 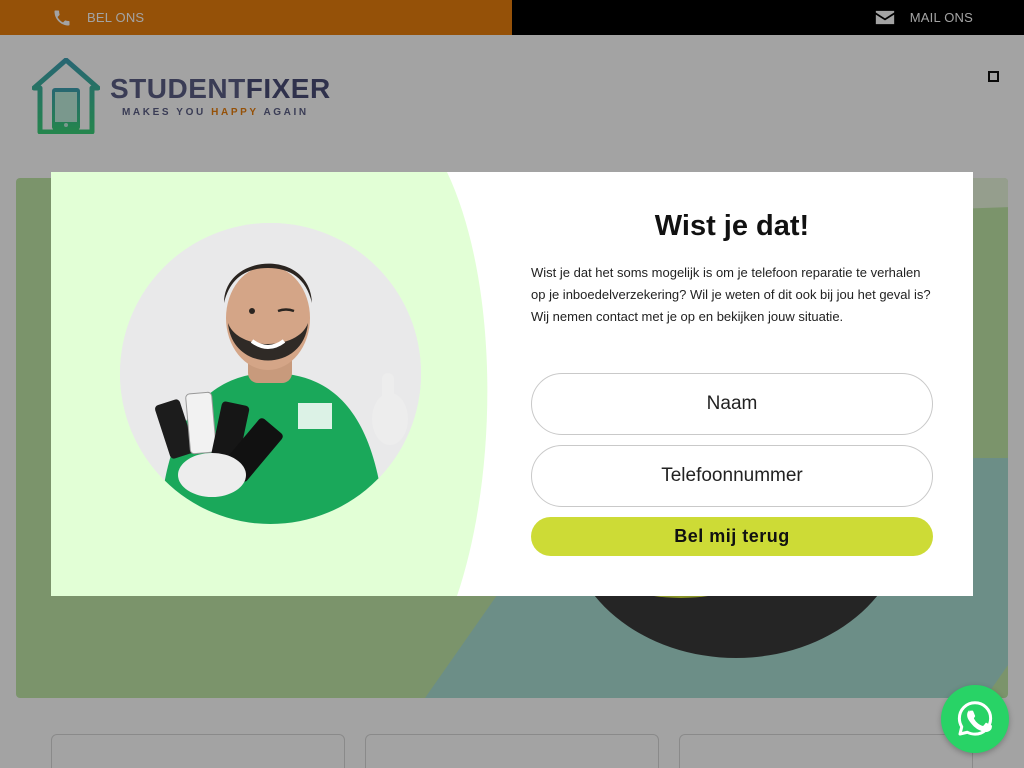 What do you see at coordinates (732, 536) in the screenshot?
I see `call-me-back-button: Bel mij terug` at bounding box center [732, 536].